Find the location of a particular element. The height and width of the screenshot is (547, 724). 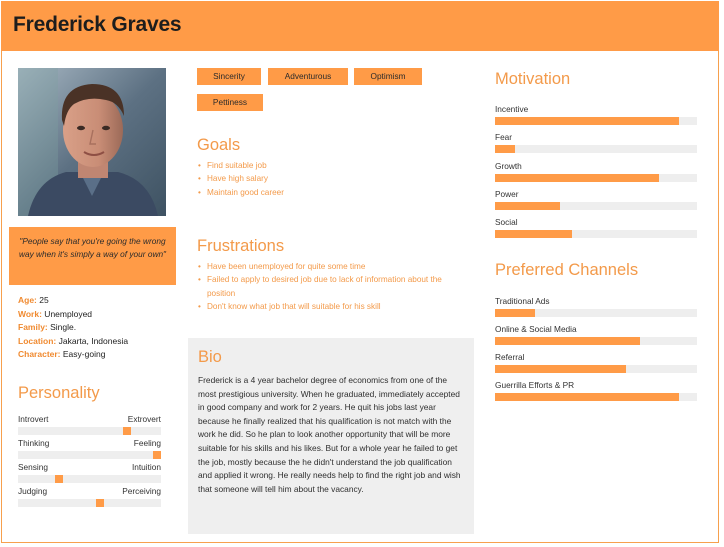

channel-guerrilla-pr: Guerrilla Efforts & PR is located at coordinates (596, 390).